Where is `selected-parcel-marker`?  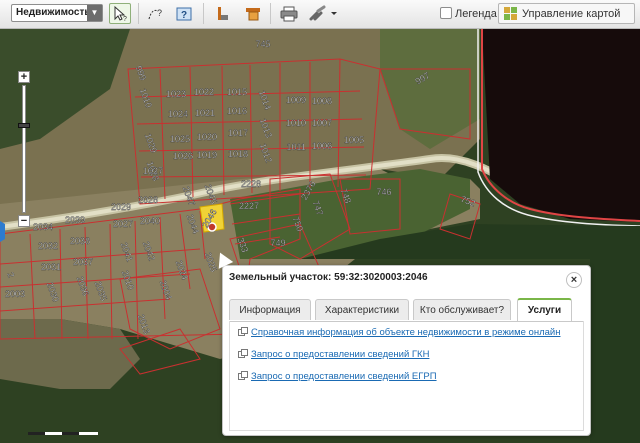
selected-parcel-marker is located at coordinates (212, 227).